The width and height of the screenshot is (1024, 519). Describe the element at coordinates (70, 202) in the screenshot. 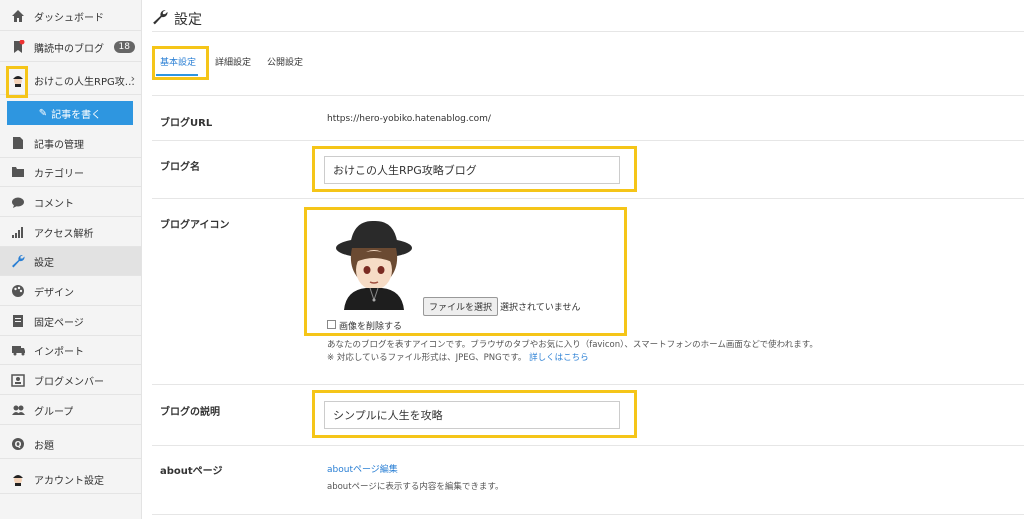

I see `sidebar-item-comments: コメント` at that location.